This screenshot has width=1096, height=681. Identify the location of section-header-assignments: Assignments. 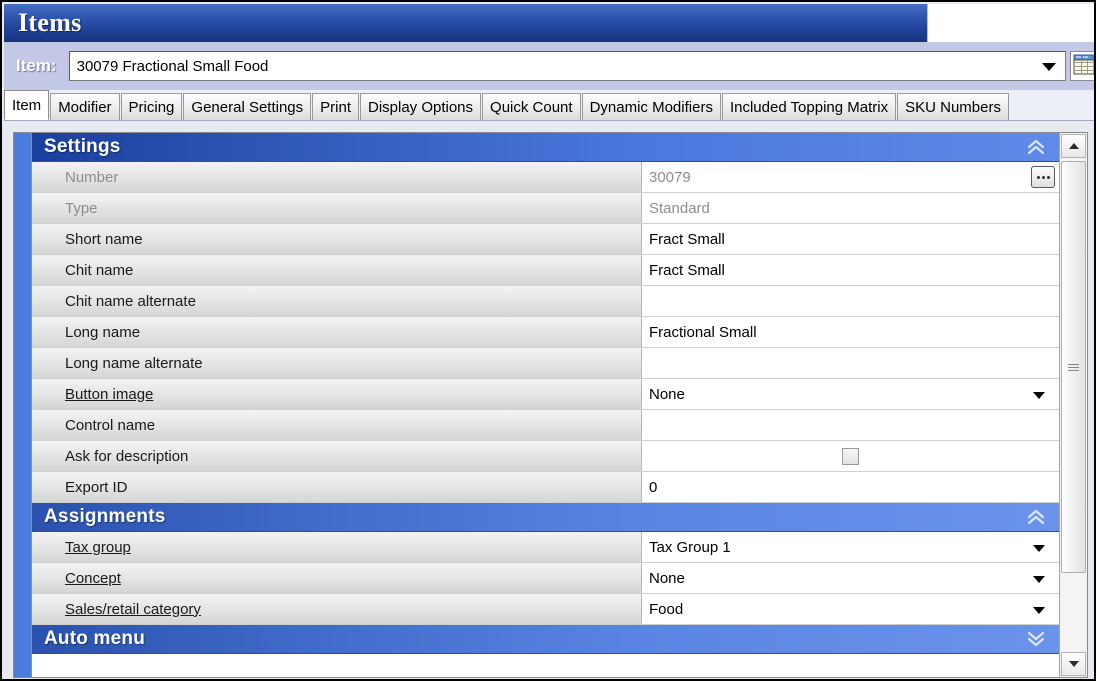
(545, 517).